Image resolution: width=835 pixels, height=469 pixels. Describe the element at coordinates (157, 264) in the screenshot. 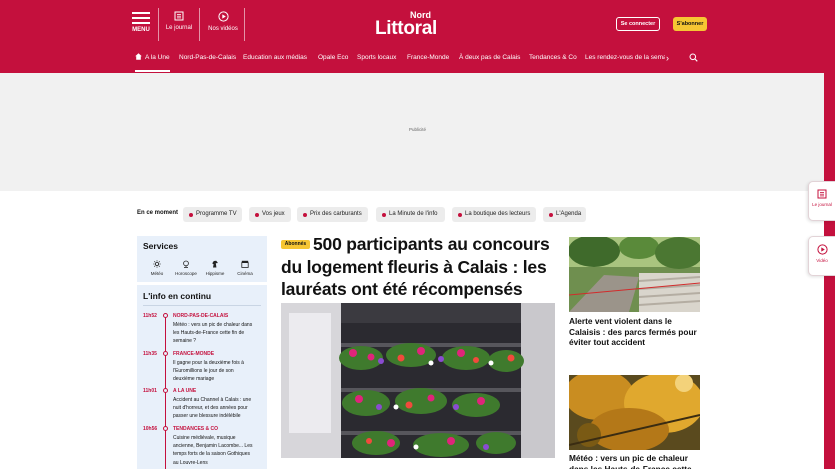

I see `sun-icon` at that location.